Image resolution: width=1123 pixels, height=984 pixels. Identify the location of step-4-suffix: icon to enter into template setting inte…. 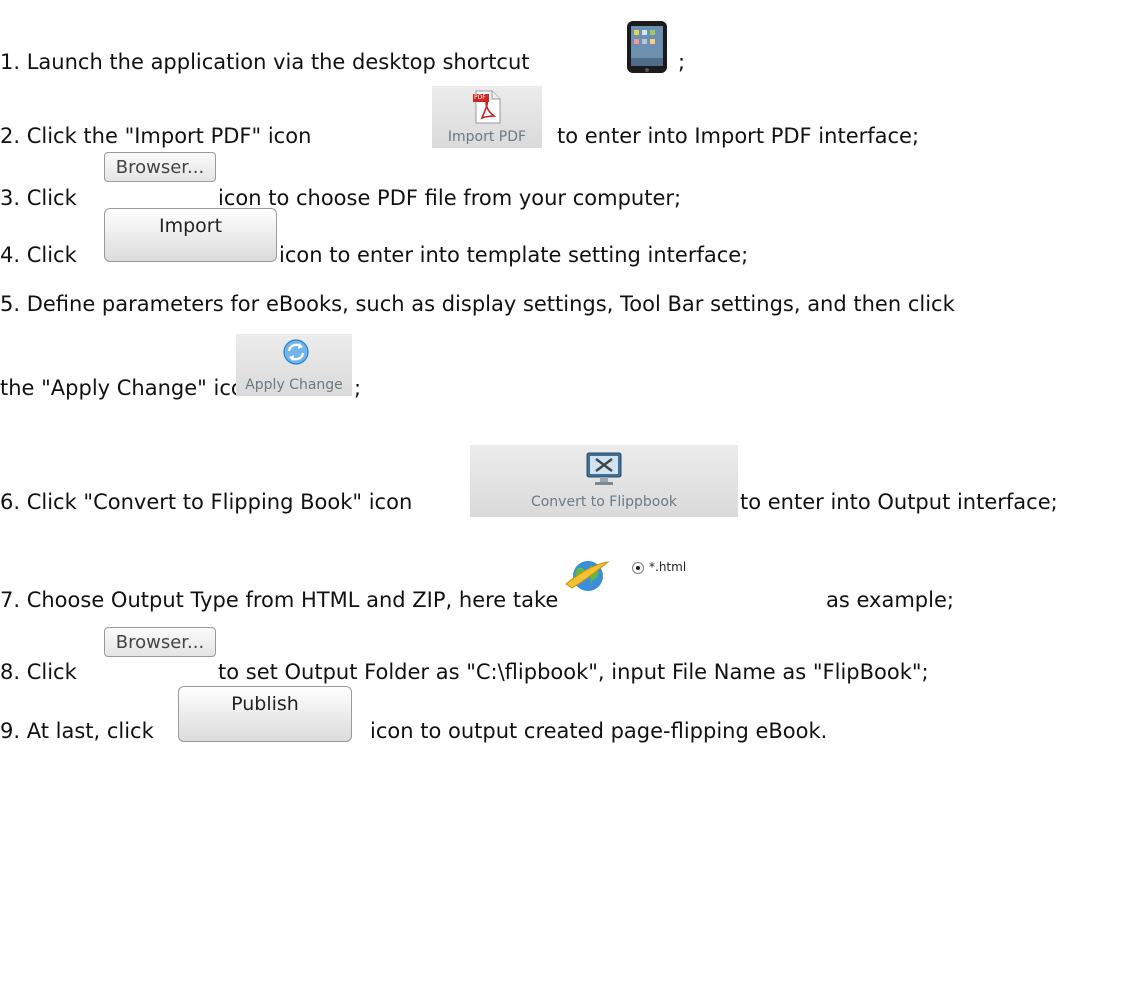
(514, 255).